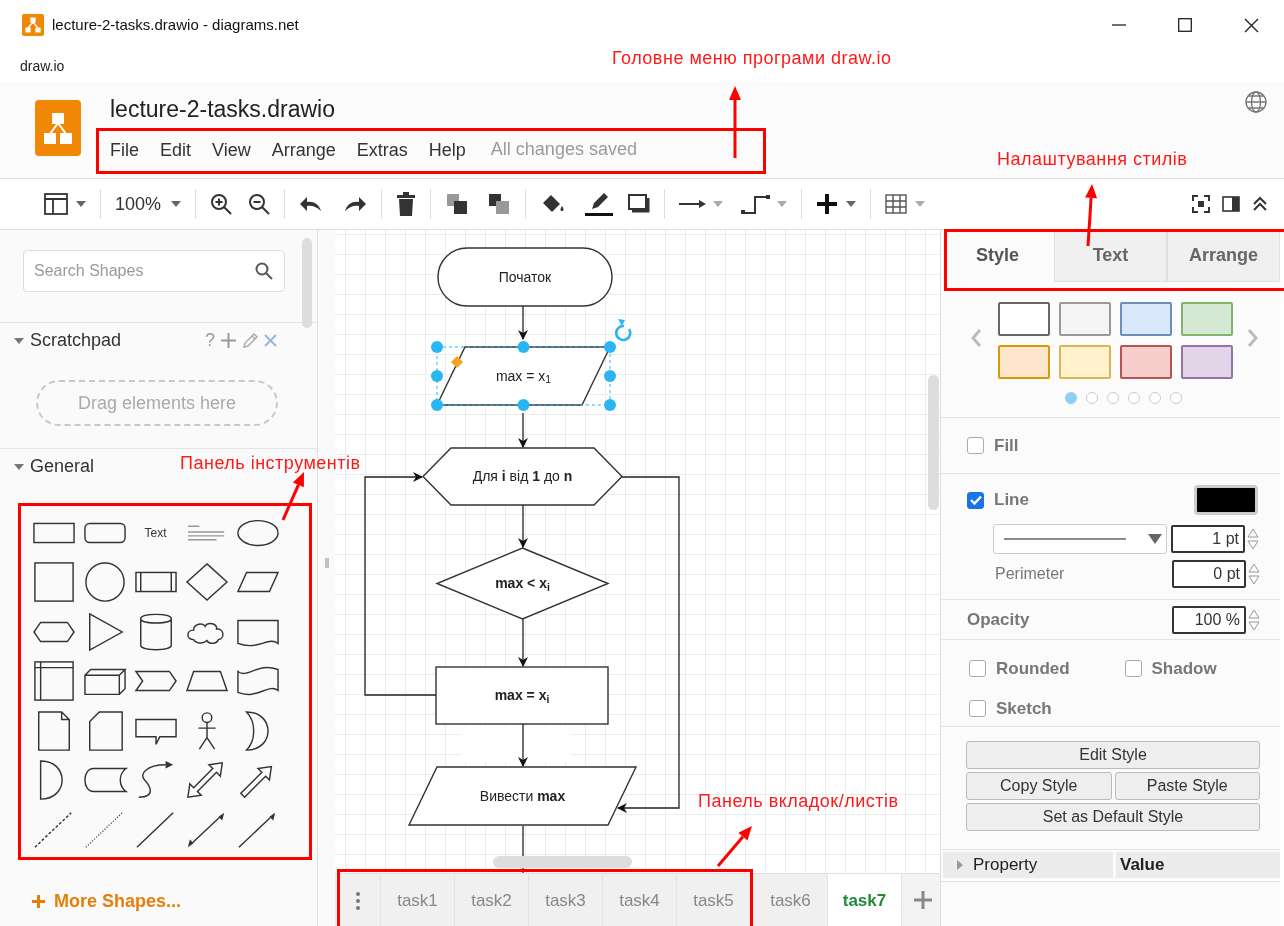 The width and height of the screenshot is (1284, 926). What do you see at coordinates (756, 204) in the screenshot?
I see `elbow-connector-icon` at bounding box center [756, 204].